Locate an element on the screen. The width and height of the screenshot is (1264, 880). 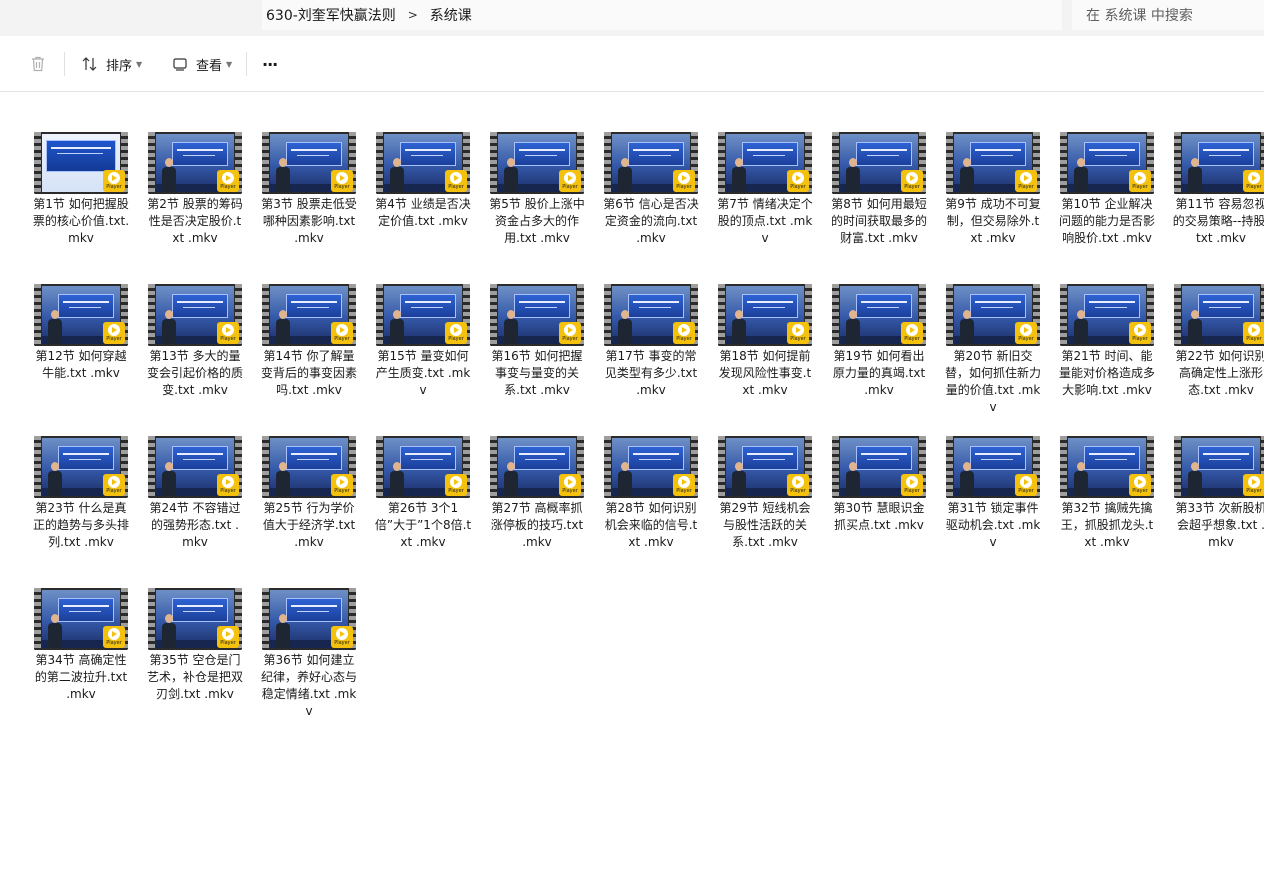
file-item: Player 第28节 如何识别机会来临的信号.txt .mkv is located at coordinates (651, 512).